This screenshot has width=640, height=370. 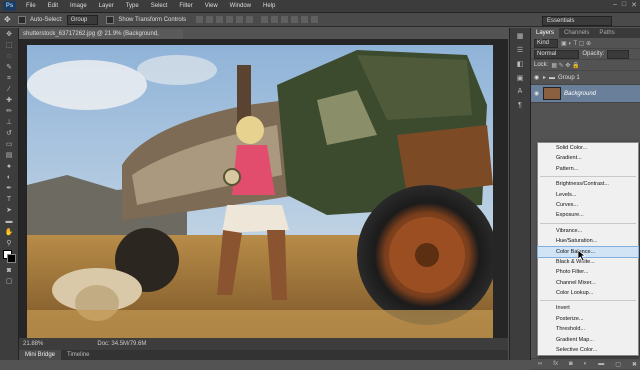 I want to click on align-right-icon, so click(x=250, y=19).